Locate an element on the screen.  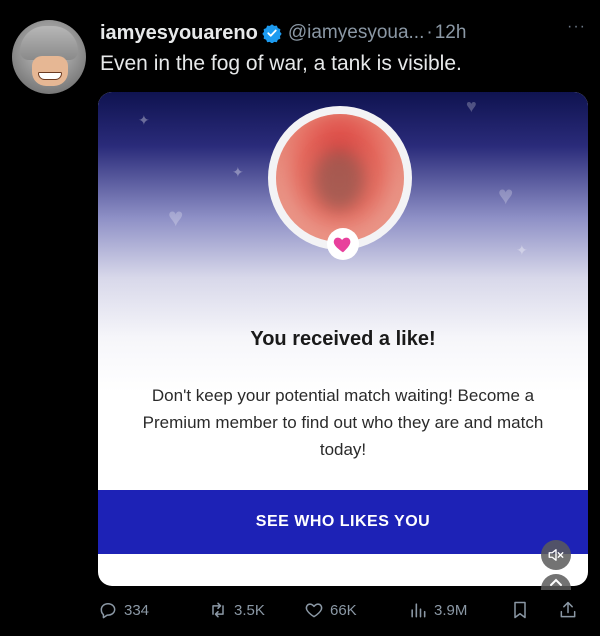
verified-badge-icon is located at coordinates (272, 33).